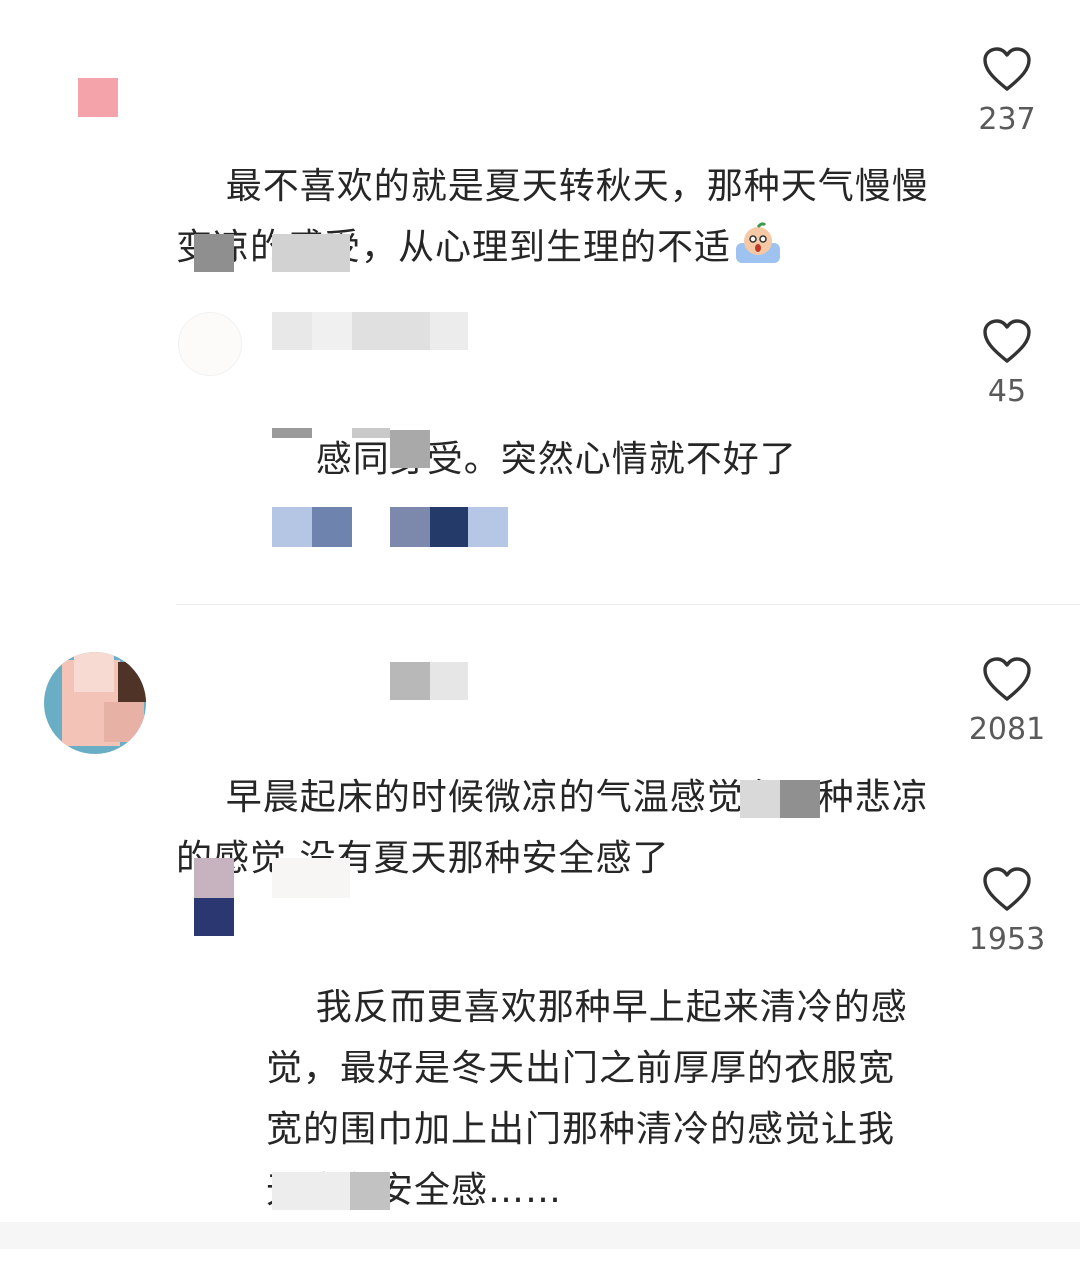 The image size is (1080, 1282). What do you see at coordinates (1007, 701) in the screenshot?
I see `like-button: 2081` at bounding box center [1007, 701].